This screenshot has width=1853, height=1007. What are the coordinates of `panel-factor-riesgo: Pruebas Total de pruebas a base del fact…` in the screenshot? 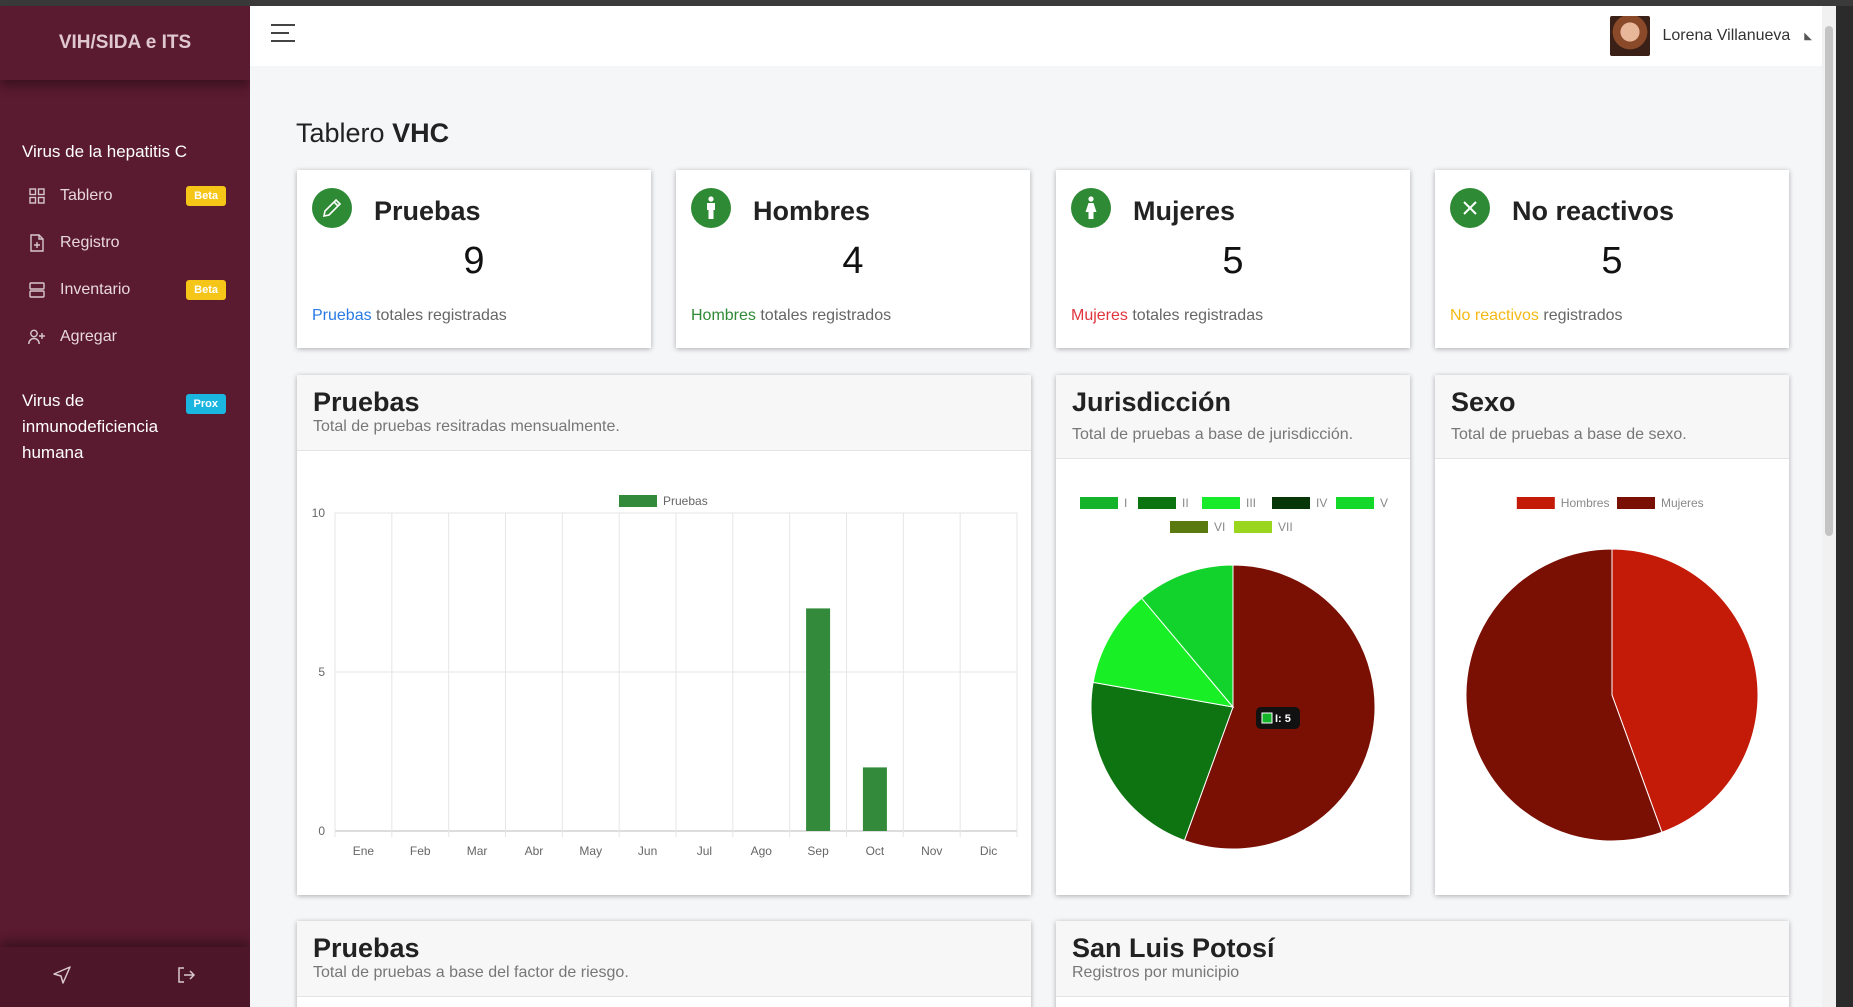 It's located at (664, 964).